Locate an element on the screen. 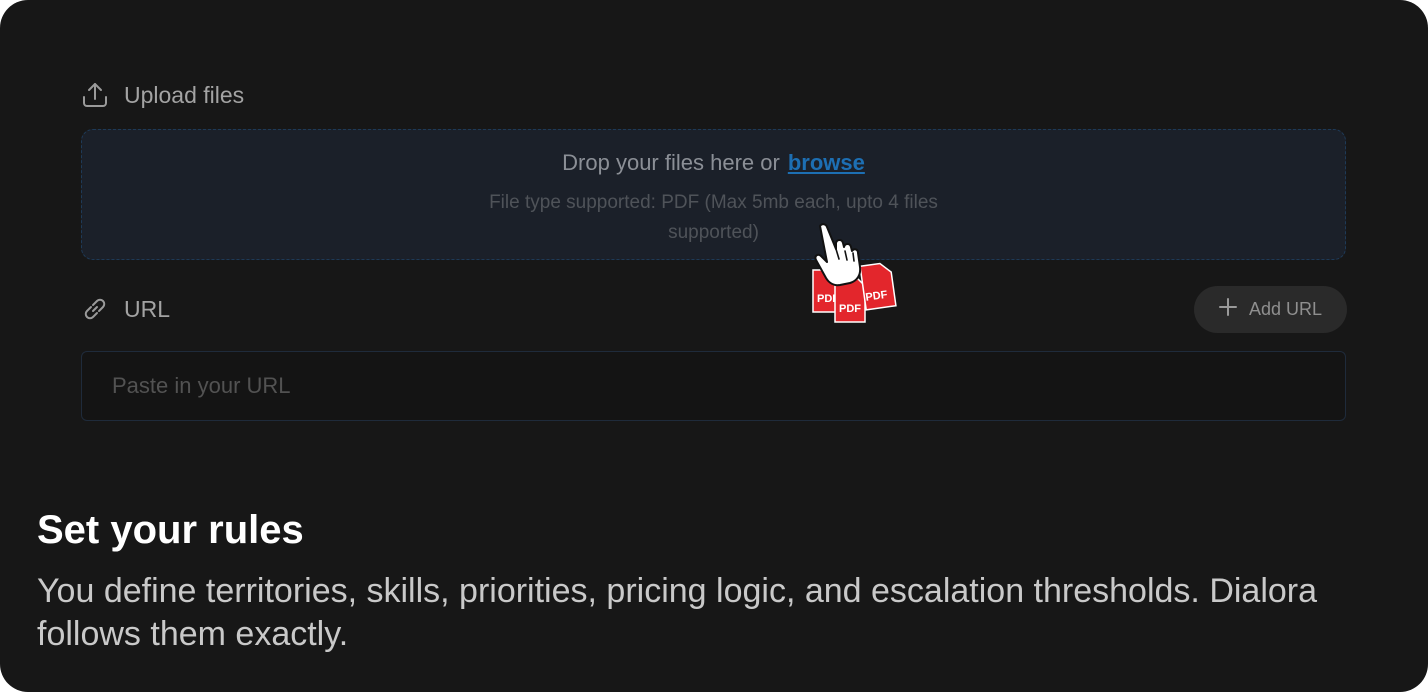  add-url-label: Add URL is located at coordinates (1285, 309).